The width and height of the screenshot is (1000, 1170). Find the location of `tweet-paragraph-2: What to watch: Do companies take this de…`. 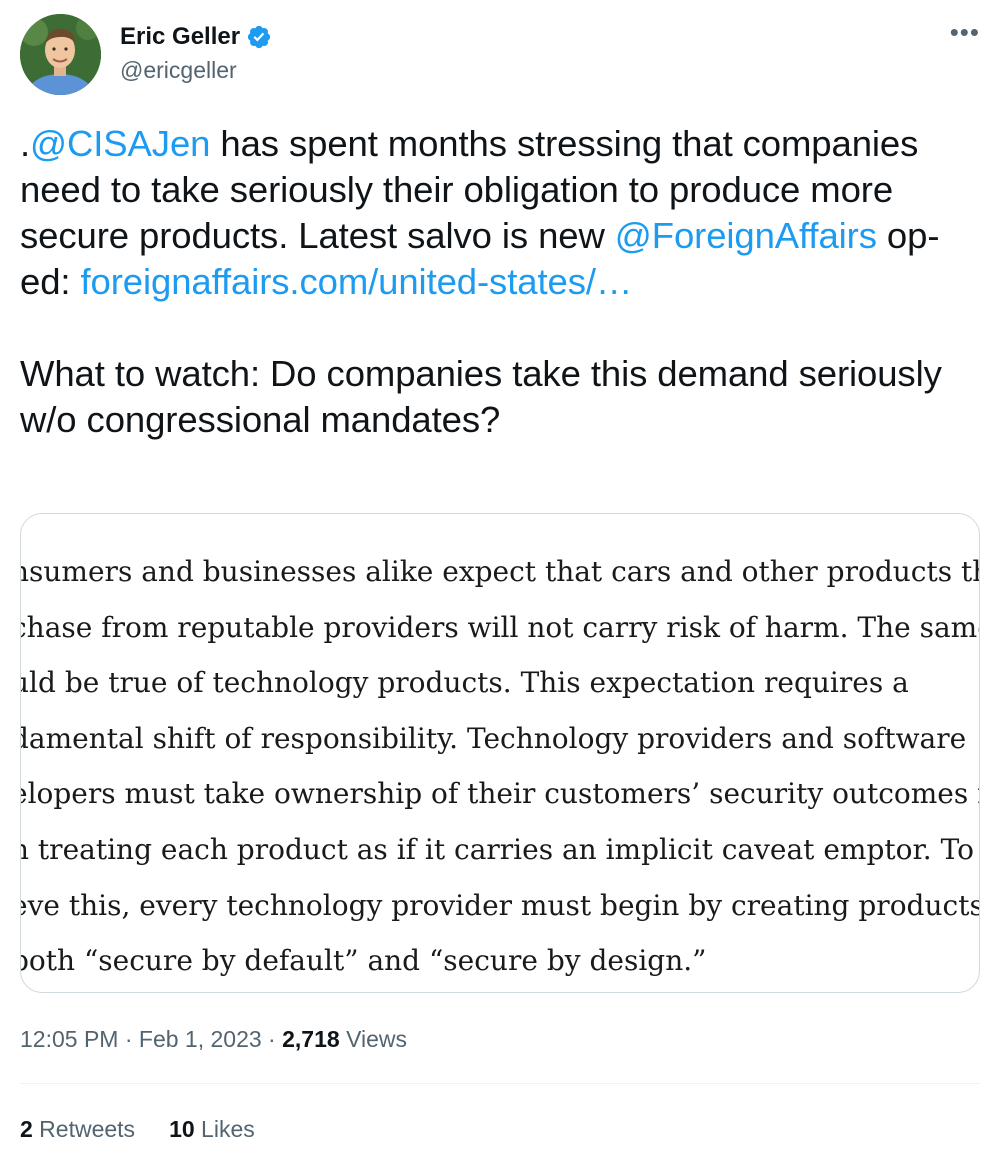

tweet-paragraph-2: What to watch: Do companies take this de… is located at coordinates (481, 396).